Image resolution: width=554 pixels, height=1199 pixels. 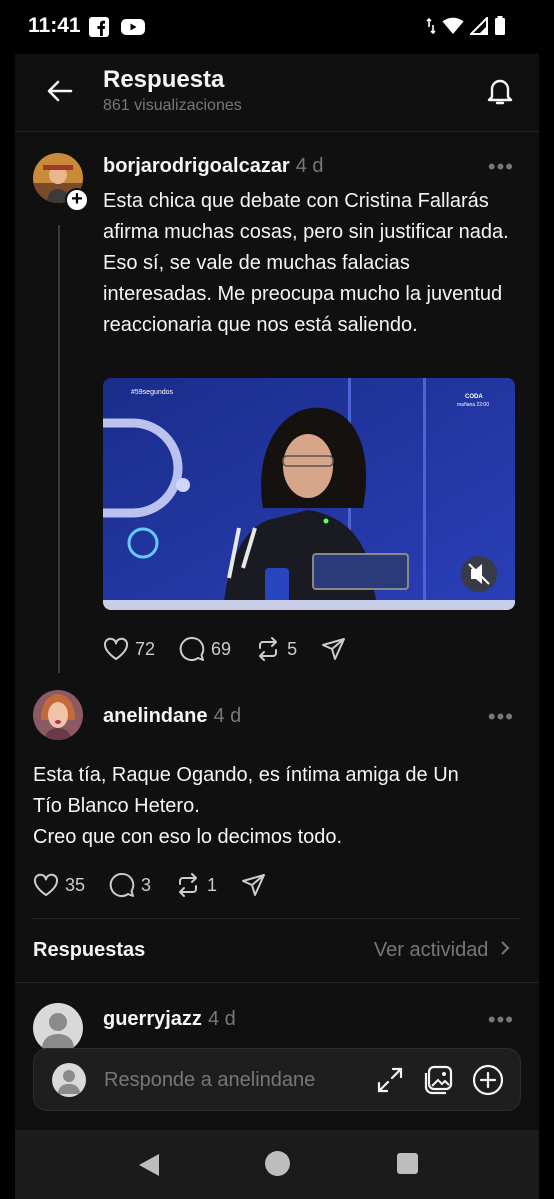 I want to click on post-actions: 35 3 1, so click(x=150, y=885).